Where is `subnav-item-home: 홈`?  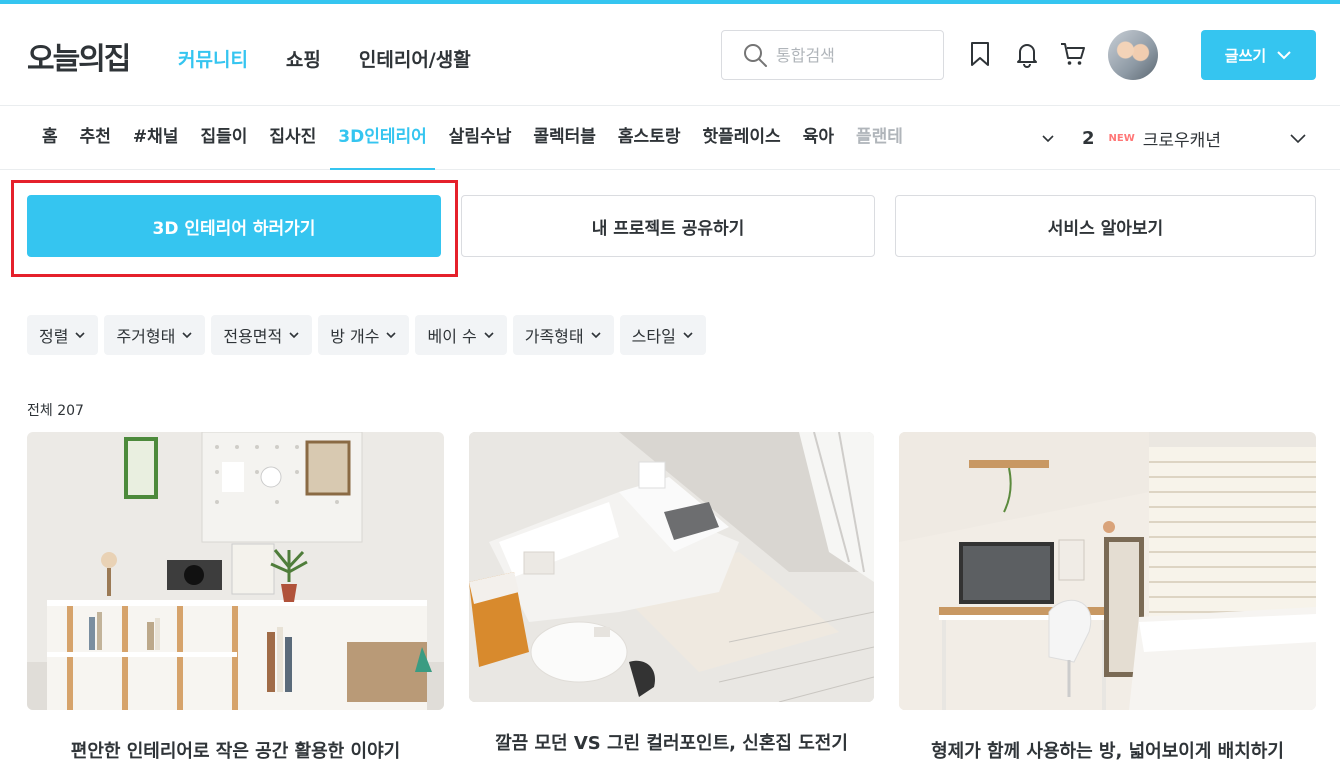
subnav-item-home: 홈 is located at coordinates (50, 138).